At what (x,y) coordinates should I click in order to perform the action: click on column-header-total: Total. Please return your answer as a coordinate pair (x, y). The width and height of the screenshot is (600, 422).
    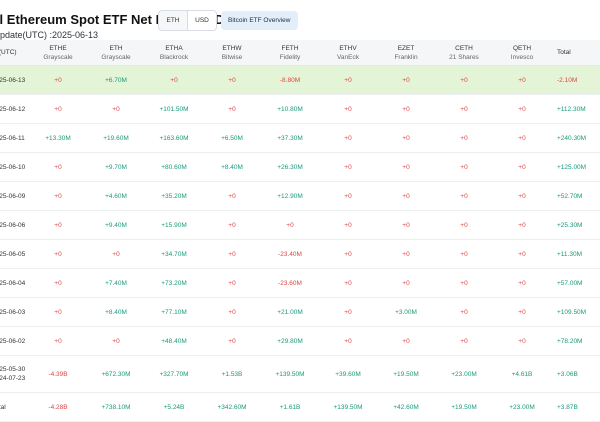
    Looking at the image, I should click on (564, 52).